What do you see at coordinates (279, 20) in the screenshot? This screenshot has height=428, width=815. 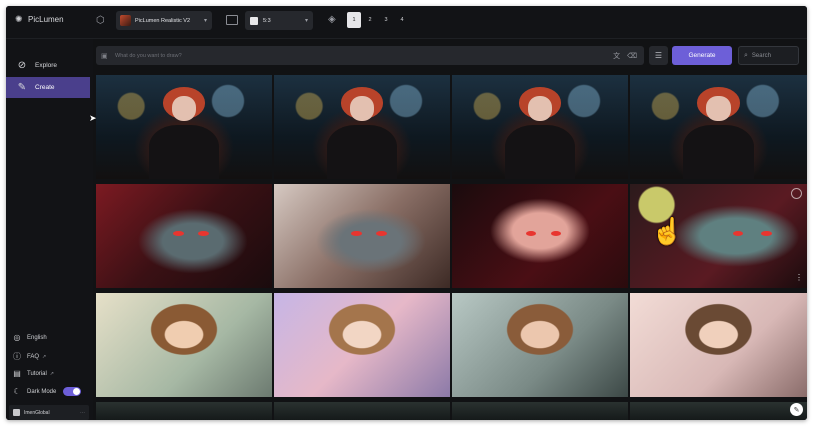 I see `aspect-ratio-selector: 5:3 ▾` at bounding box center [279, 20].